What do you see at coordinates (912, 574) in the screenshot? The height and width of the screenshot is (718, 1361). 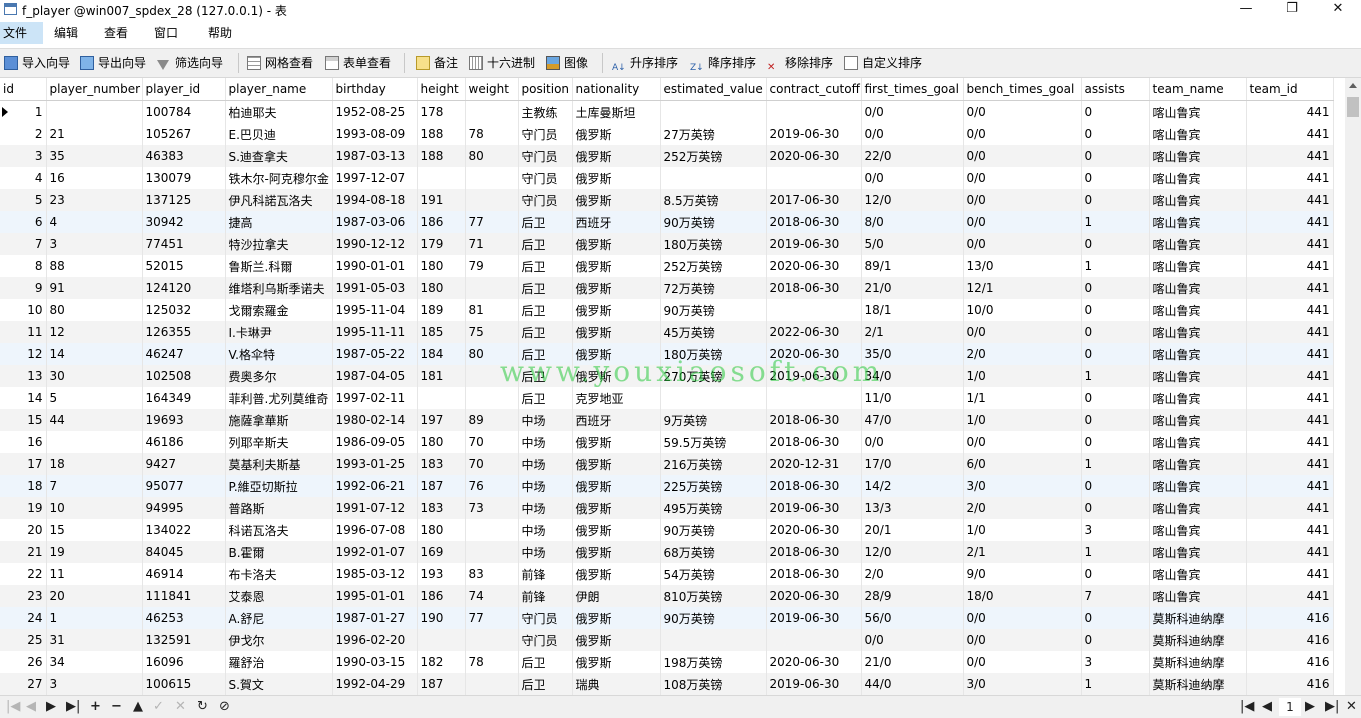 I see `table-cell-first-times-goal: 2/0` at bounding box center [912, 574].